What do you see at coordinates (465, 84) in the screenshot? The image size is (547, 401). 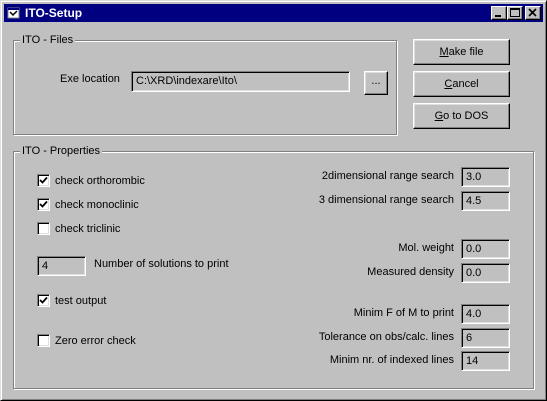 I see `cancel-label: ancel` at bounding box center [465, 84].